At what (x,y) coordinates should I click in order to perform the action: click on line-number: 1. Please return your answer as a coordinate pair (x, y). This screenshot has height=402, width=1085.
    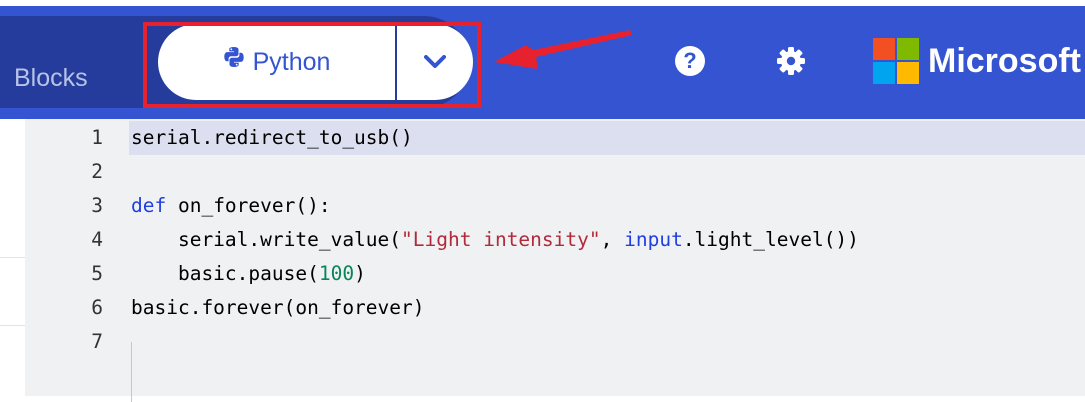
    Looking at the image, I should click on (97, 137).